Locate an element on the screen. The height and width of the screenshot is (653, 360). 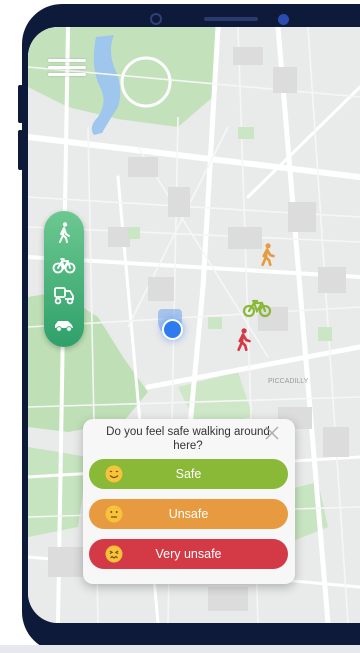
map-label: PICCADILLY is located at coordinates (288, 381).